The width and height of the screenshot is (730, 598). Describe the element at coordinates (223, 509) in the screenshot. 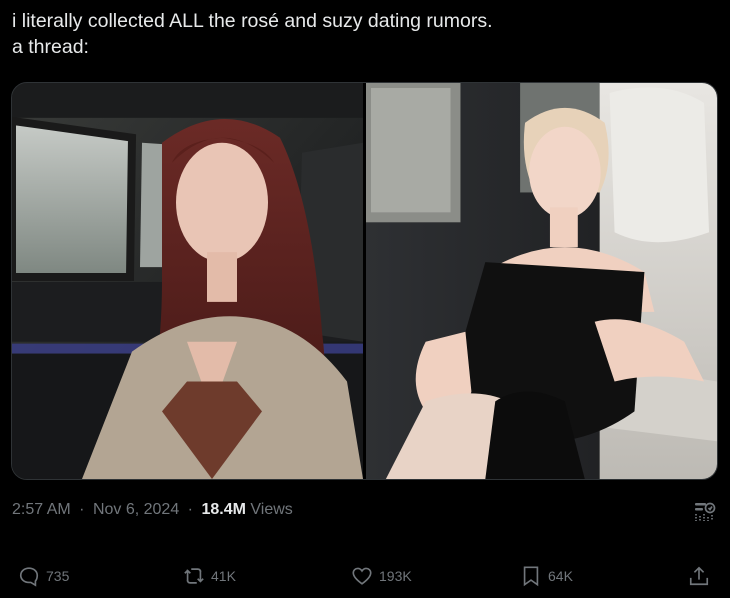

I see `views-count: 18.4M` at that location.